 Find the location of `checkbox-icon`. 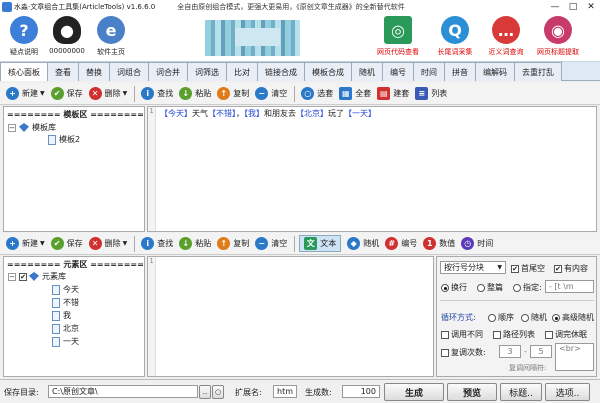

checkbox-icon is located at coordinates (497, 334).